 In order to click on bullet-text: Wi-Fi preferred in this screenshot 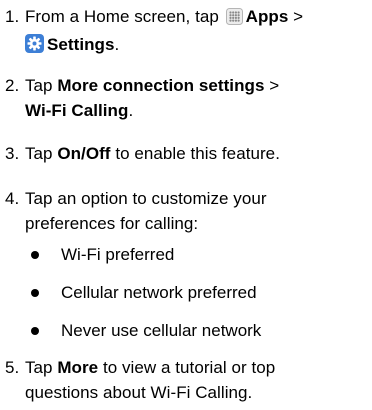, I will do `click(118, 254)`.